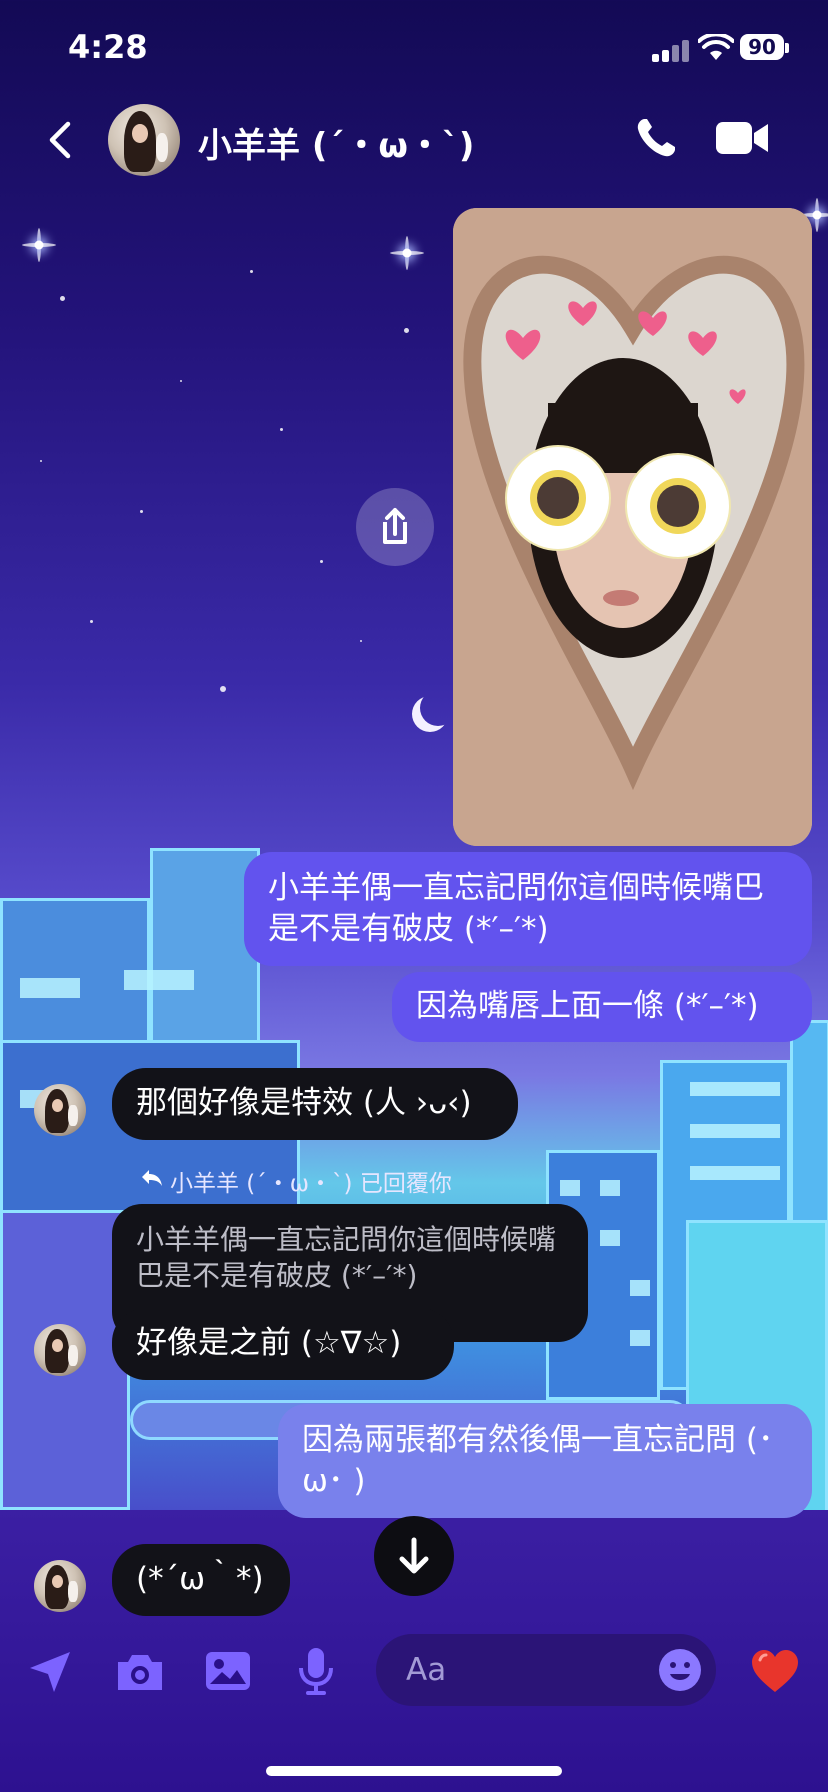 The image size is (828, 1792). I want to click on message-input: Aa, so click(546, 1670).